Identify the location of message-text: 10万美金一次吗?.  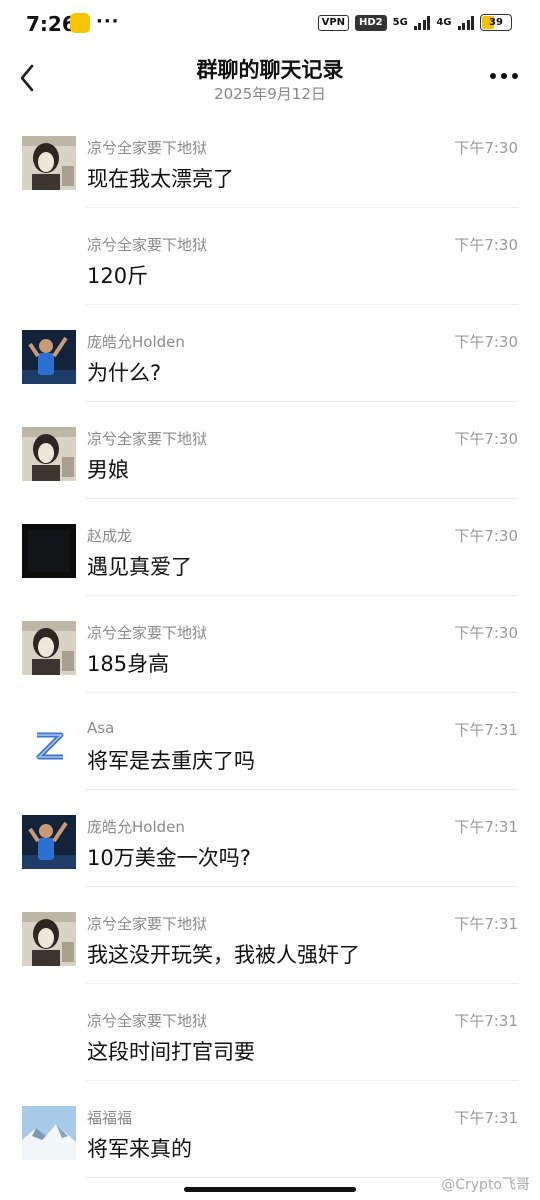
(169, 858).